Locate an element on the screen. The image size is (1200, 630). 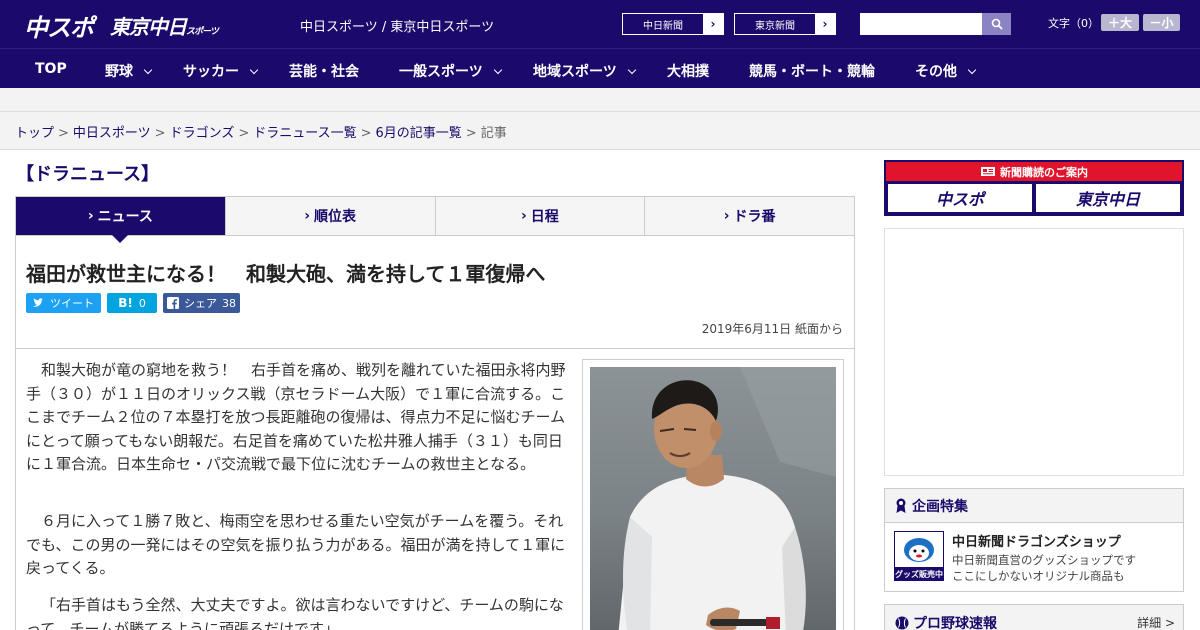
tokyo-shimbun-button: 東京新聞 › is located at coordinates (785, 24).